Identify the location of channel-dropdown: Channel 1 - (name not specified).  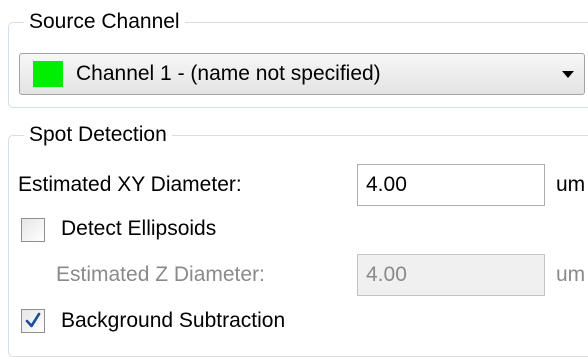
(302, 74).